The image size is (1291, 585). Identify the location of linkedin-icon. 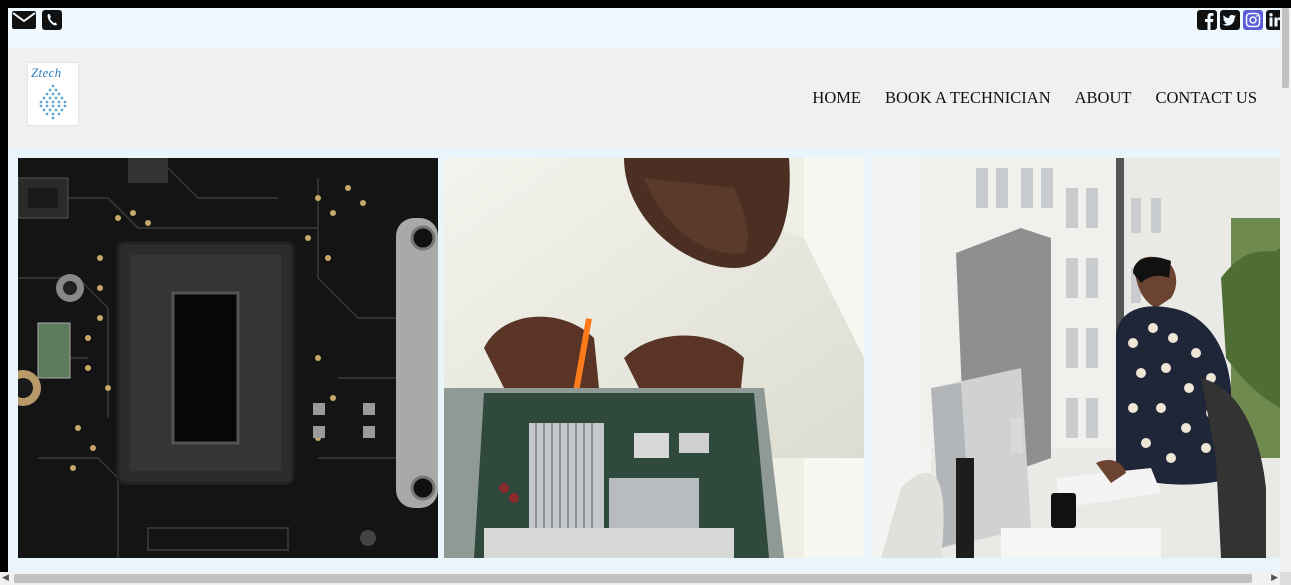
(1273, 20).